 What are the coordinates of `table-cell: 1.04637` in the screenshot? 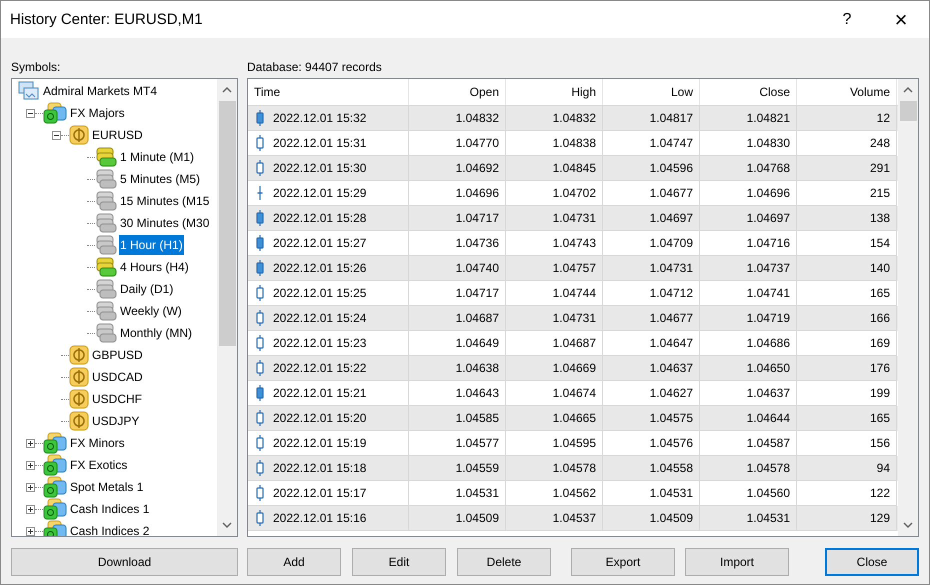 It's located at (671, 368).